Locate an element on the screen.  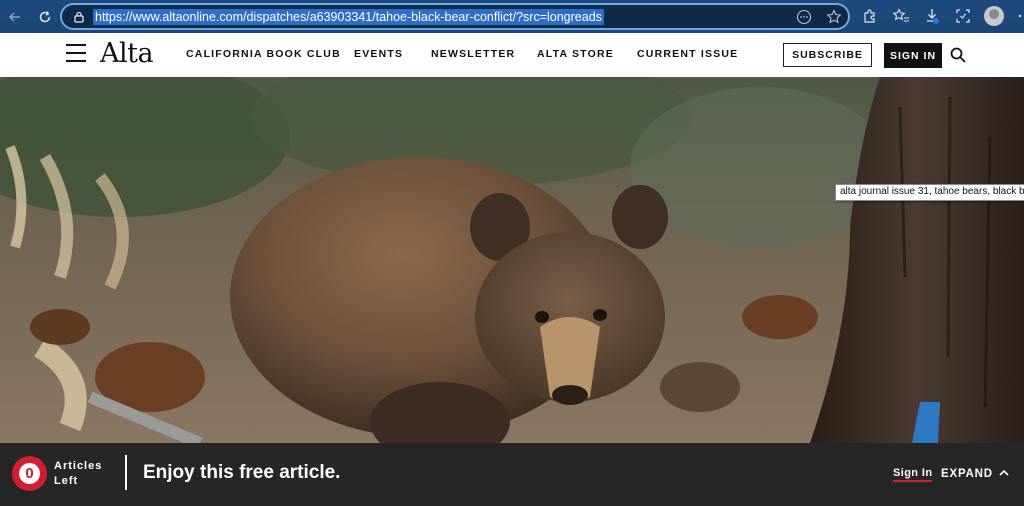
expand-button: EXPAND is located at coordinates (967, 474).